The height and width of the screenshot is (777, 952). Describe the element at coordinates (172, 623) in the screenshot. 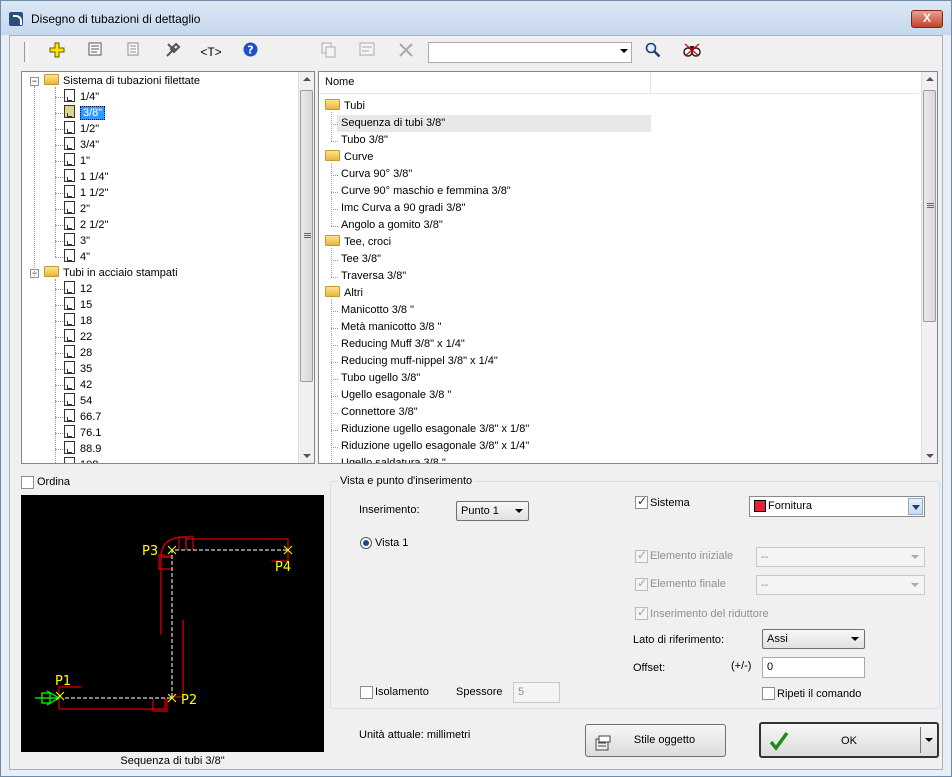

I see `preview-canvas: P1 P2 P3 P4` at that location.